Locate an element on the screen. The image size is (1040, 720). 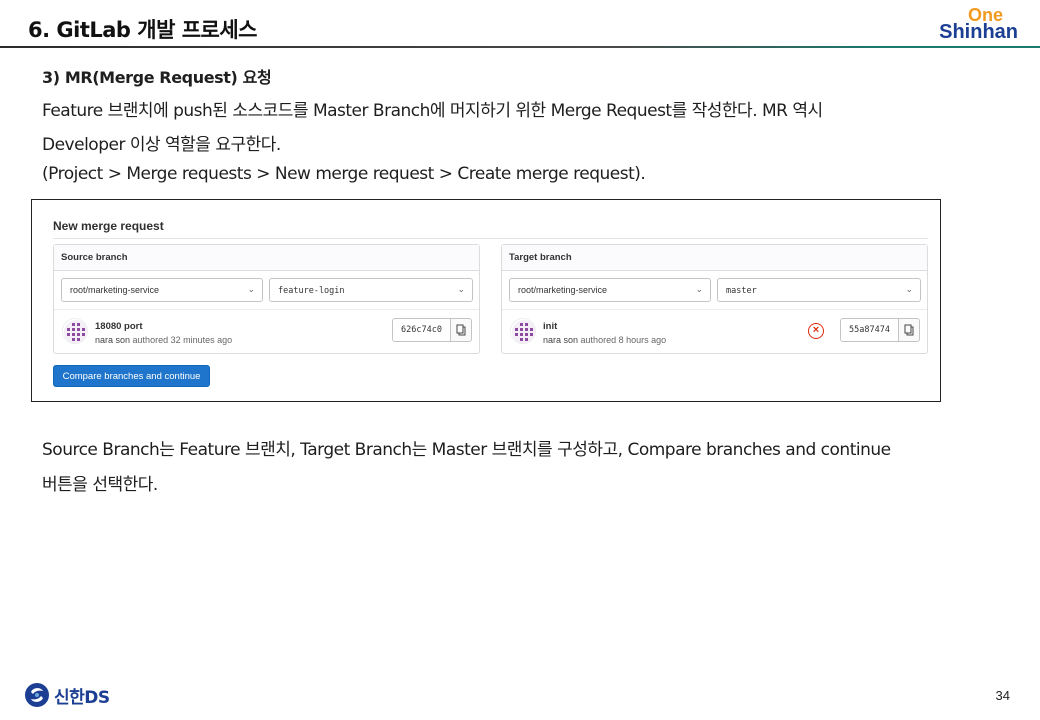
source-commit-title: 18080 port is located at coordinates (119, 326).